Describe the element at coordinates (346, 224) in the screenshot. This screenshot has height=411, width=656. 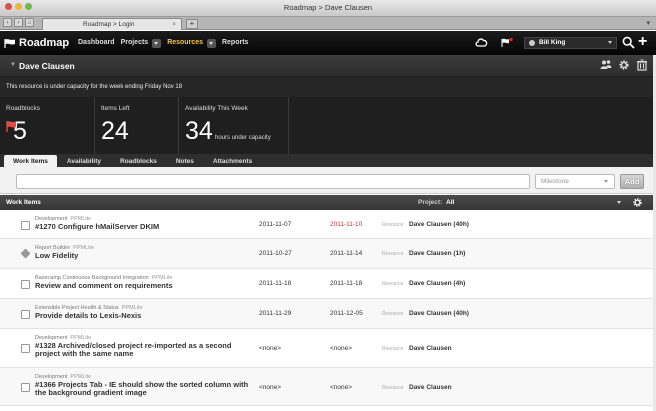
I see `due-date: 2011-11-10` at that location.